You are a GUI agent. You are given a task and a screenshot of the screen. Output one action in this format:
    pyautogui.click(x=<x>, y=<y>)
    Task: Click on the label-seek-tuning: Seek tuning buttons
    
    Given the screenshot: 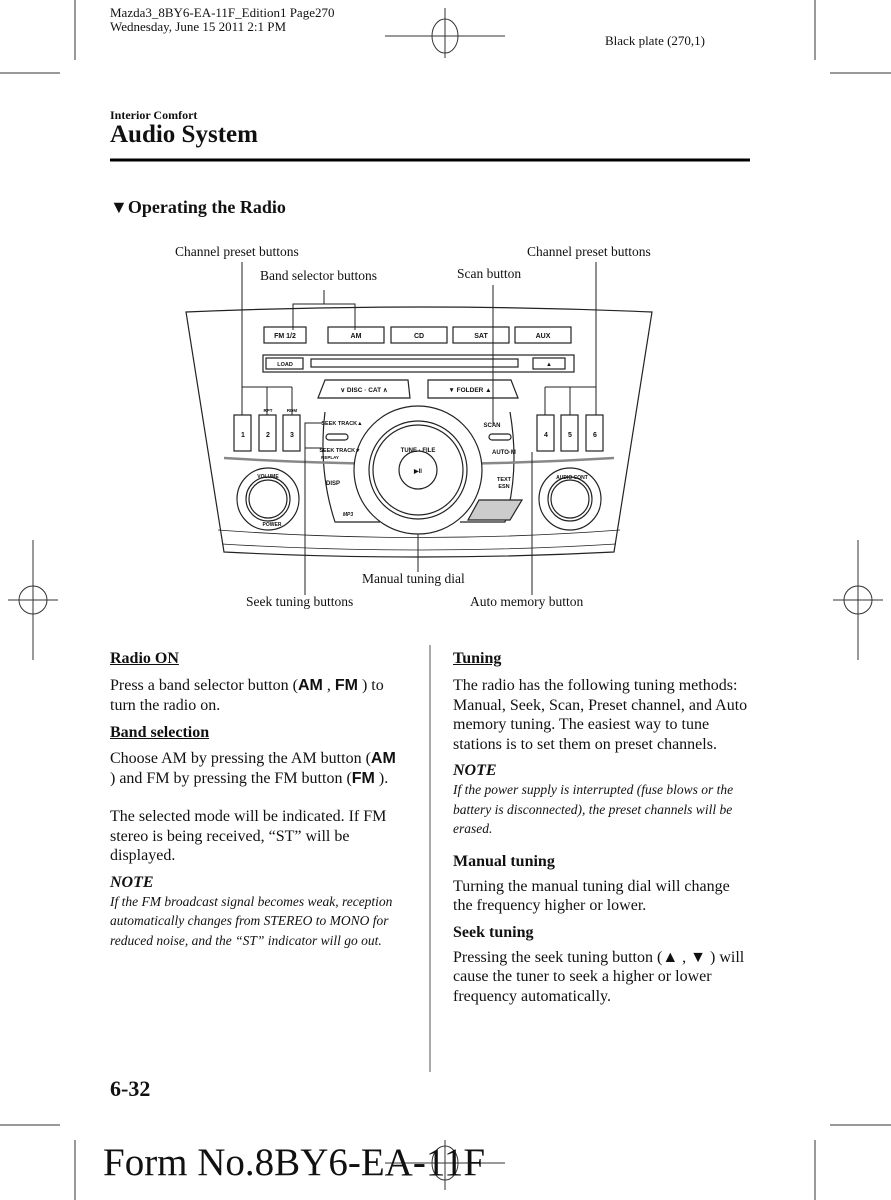 What is the action you would take?
    pyautogui.click(x=300, y=601)
    